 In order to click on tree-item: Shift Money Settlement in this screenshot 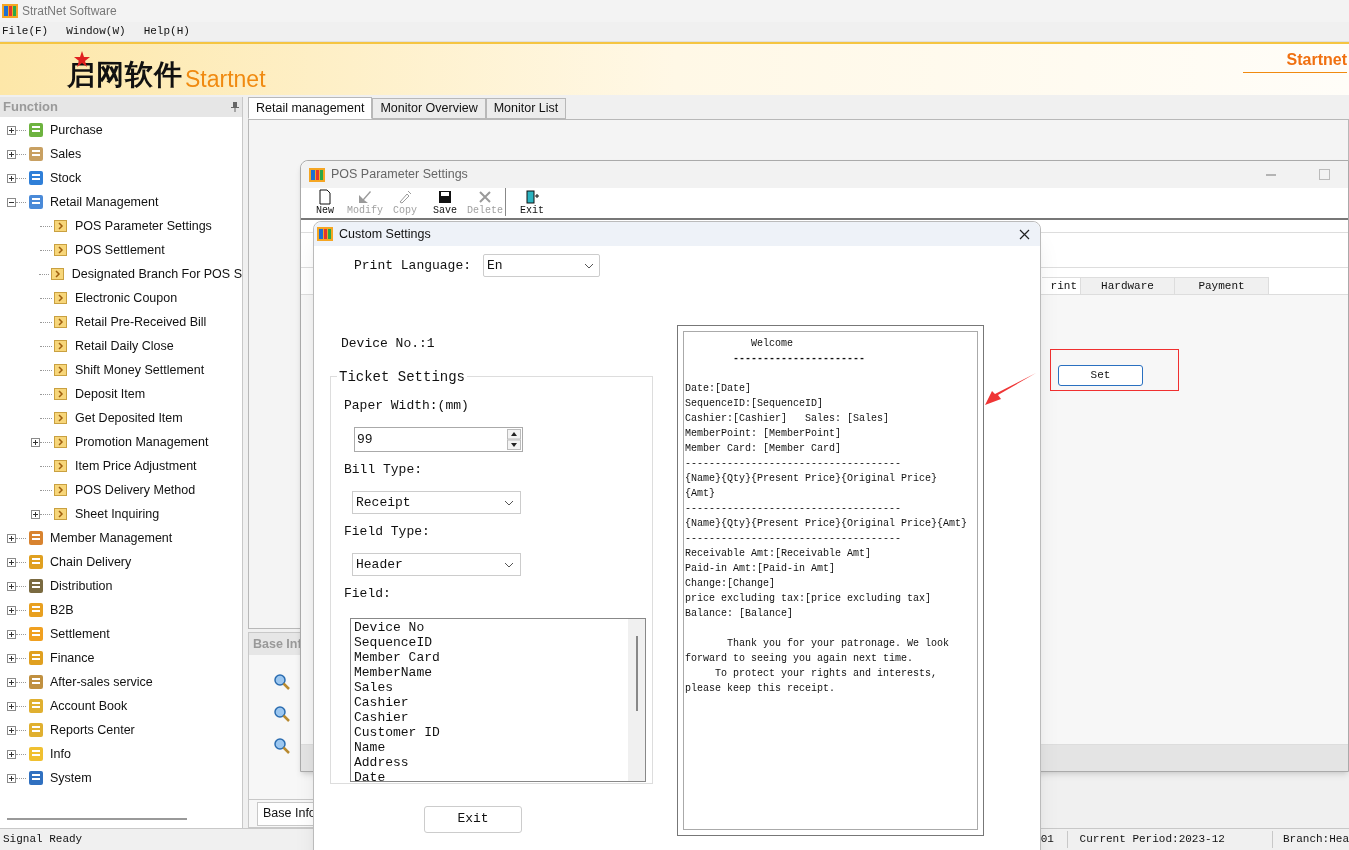, I will do `click(121, 370)`.